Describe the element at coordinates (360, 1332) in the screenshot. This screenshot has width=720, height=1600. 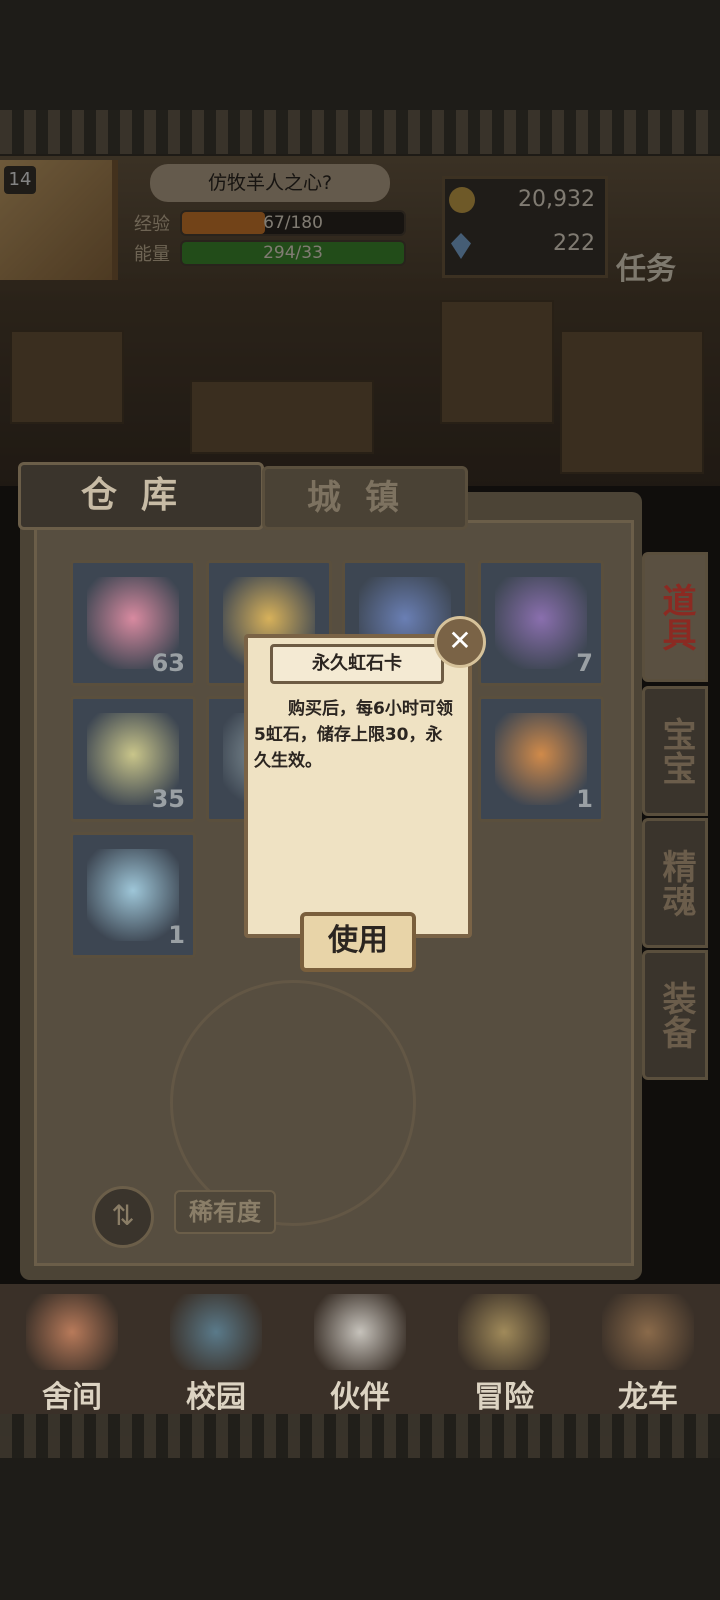
I see `witch-icon` at that location.